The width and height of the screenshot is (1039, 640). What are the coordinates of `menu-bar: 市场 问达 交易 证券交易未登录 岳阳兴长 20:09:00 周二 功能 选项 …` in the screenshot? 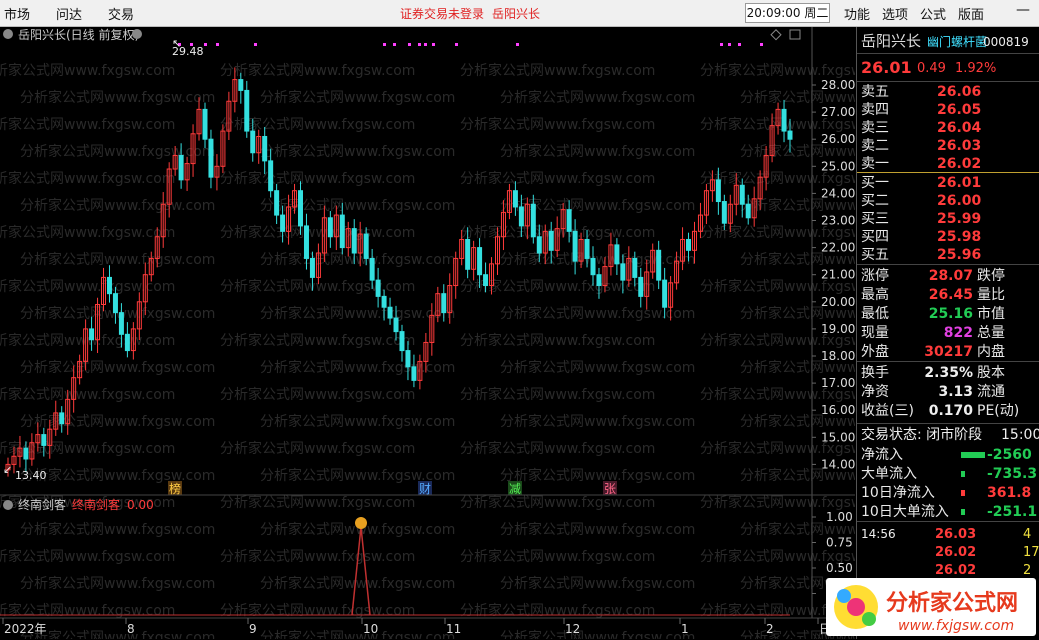 It's located at (519, 13).